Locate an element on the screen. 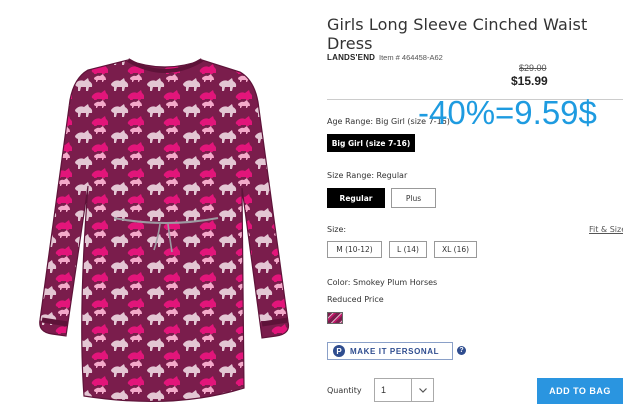 The image size is (623, 414). sale-price: $15.99 is located at coordinates (529, 81).